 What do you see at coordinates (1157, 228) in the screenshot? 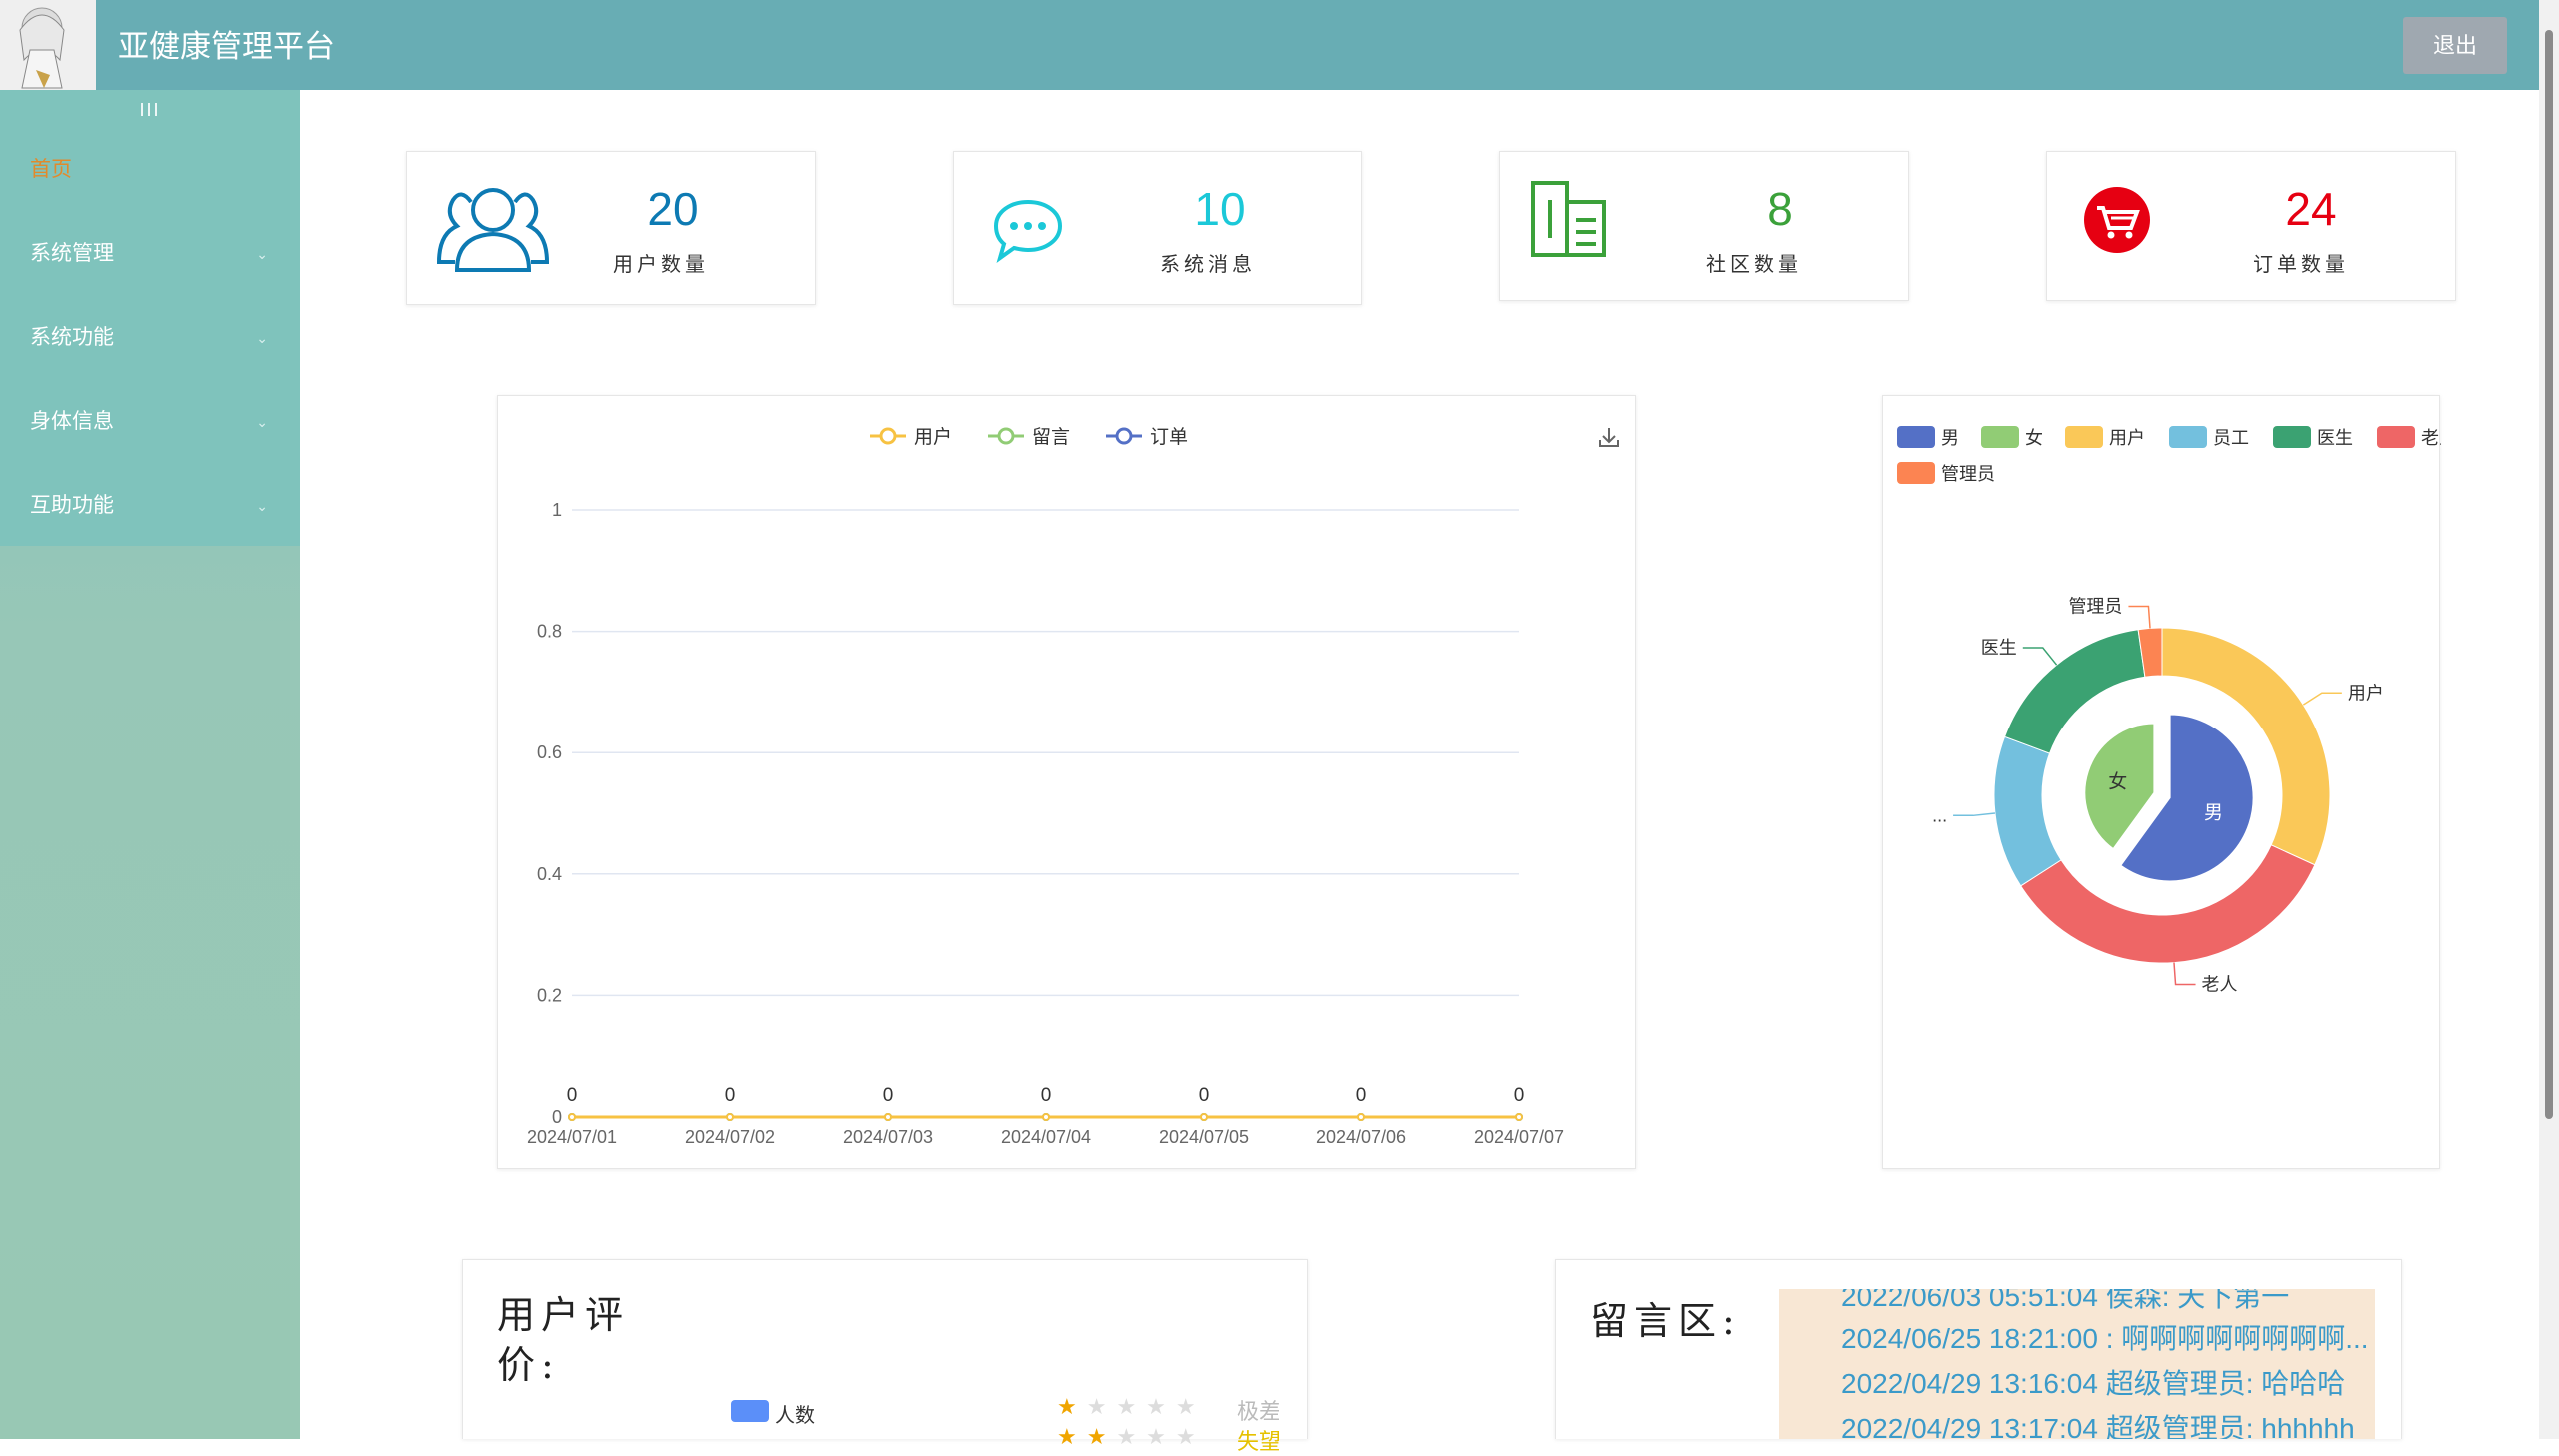
I see `stat-card-messages: 10 系统消息` at bounding box center [1157, 228].